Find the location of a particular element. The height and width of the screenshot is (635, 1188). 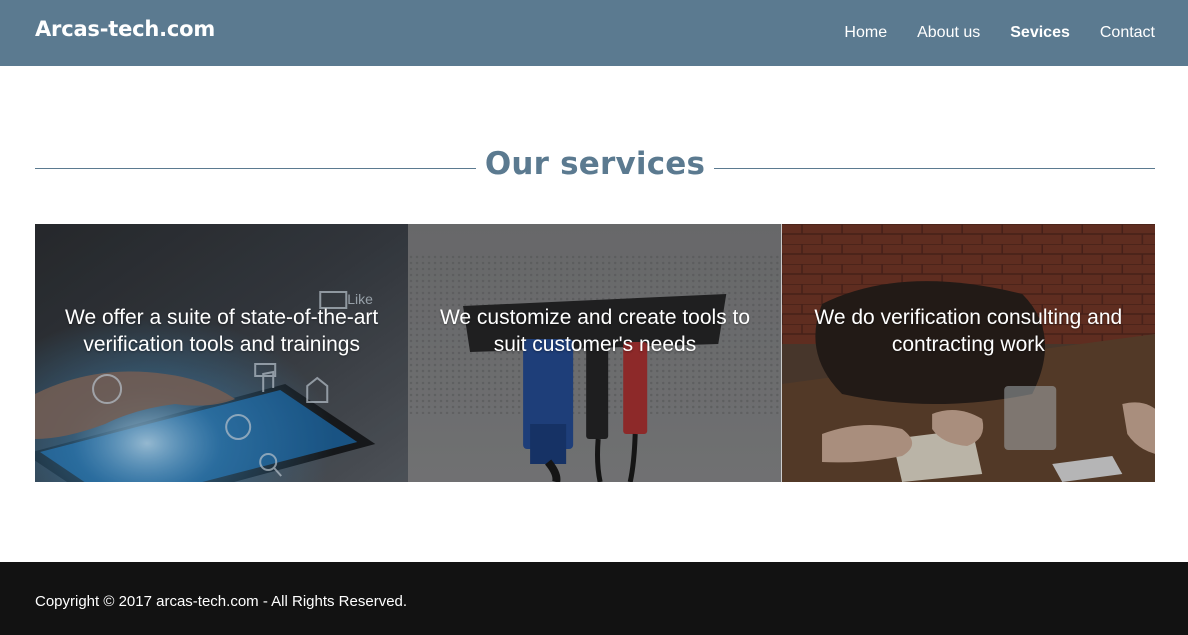

brand-logo-link: Arcas-tech.com is located at coordinates (125, 29).